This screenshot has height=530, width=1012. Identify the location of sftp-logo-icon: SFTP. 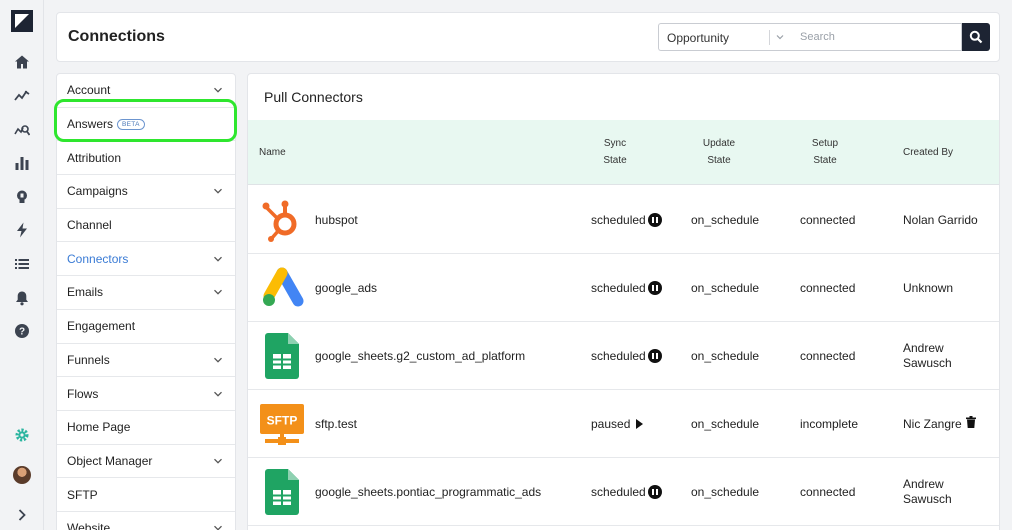
(282, 424).